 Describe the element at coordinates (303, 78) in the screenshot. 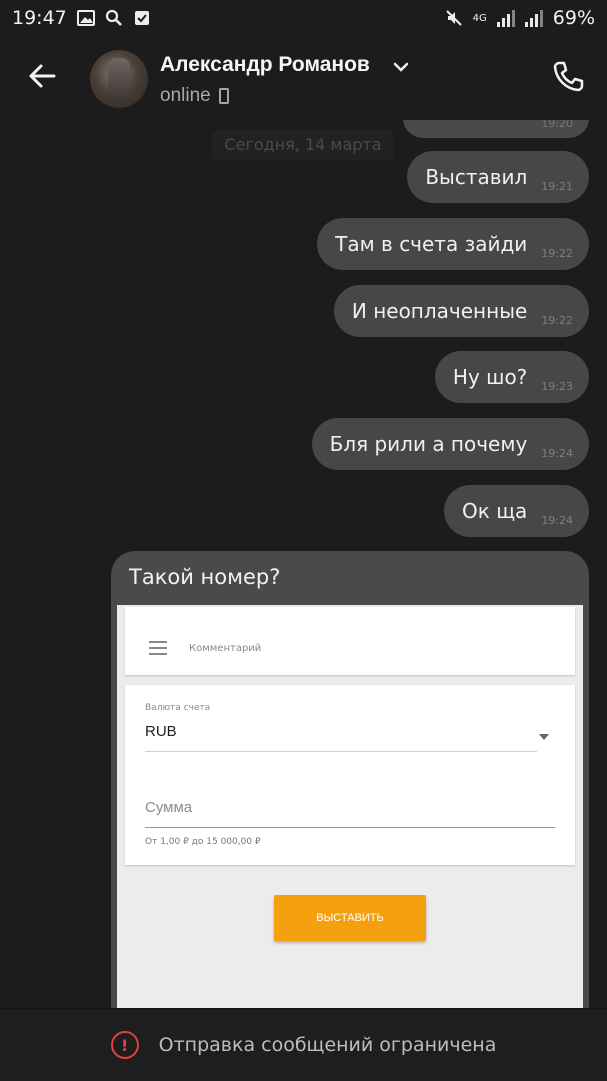

I see `chat-header: Александр Романов online` at that location.